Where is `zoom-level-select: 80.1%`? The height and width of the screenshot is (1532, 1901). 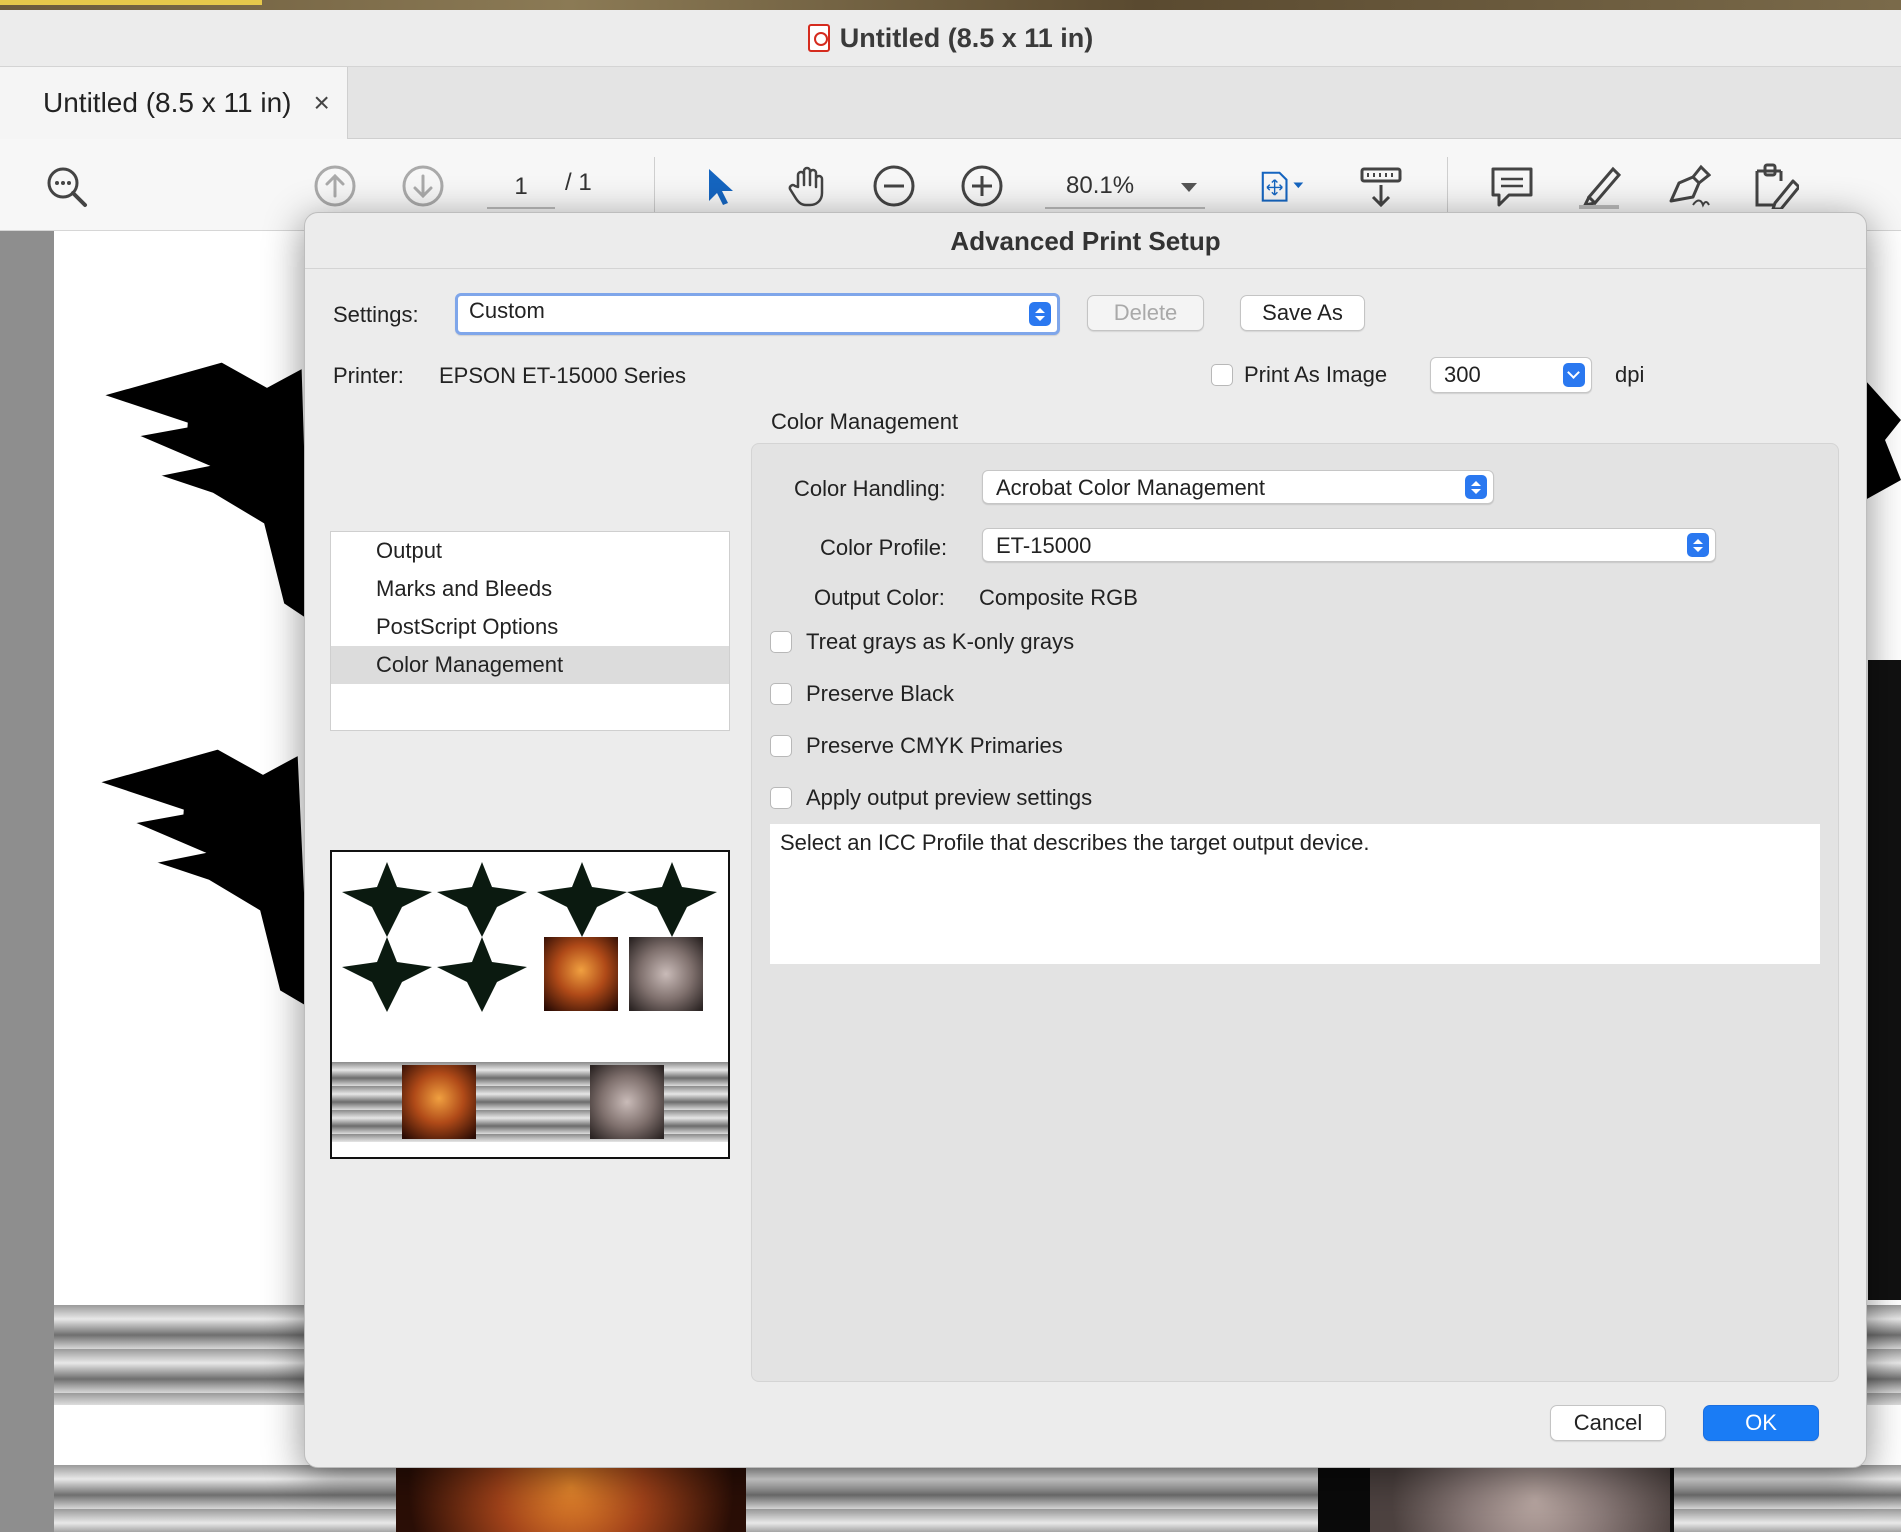
zoom-level-select: 80.1% is located at coordinates (1125, 187).